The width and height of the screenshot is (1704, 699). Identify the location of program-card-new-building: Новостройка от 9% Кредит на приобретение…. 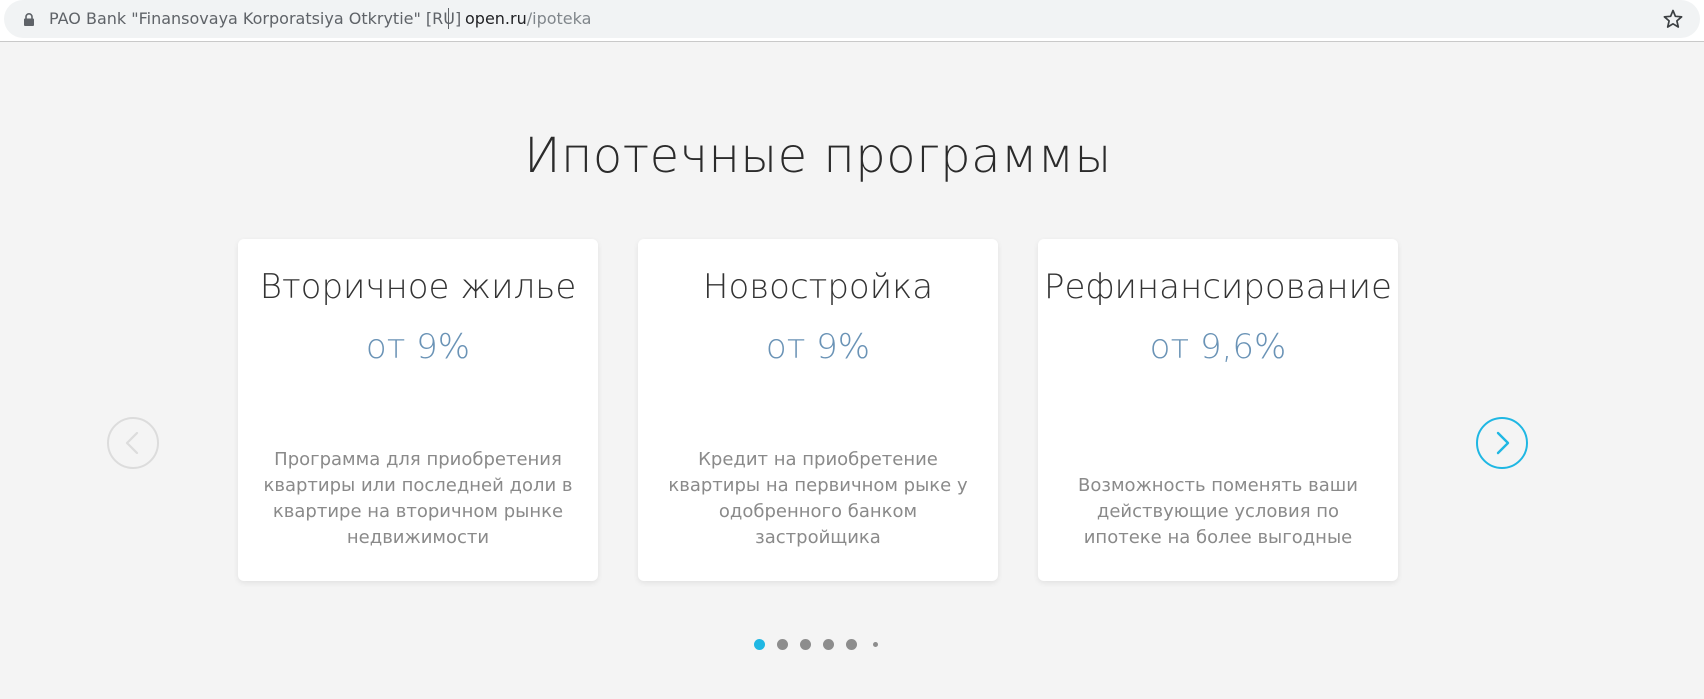
(818, 410).